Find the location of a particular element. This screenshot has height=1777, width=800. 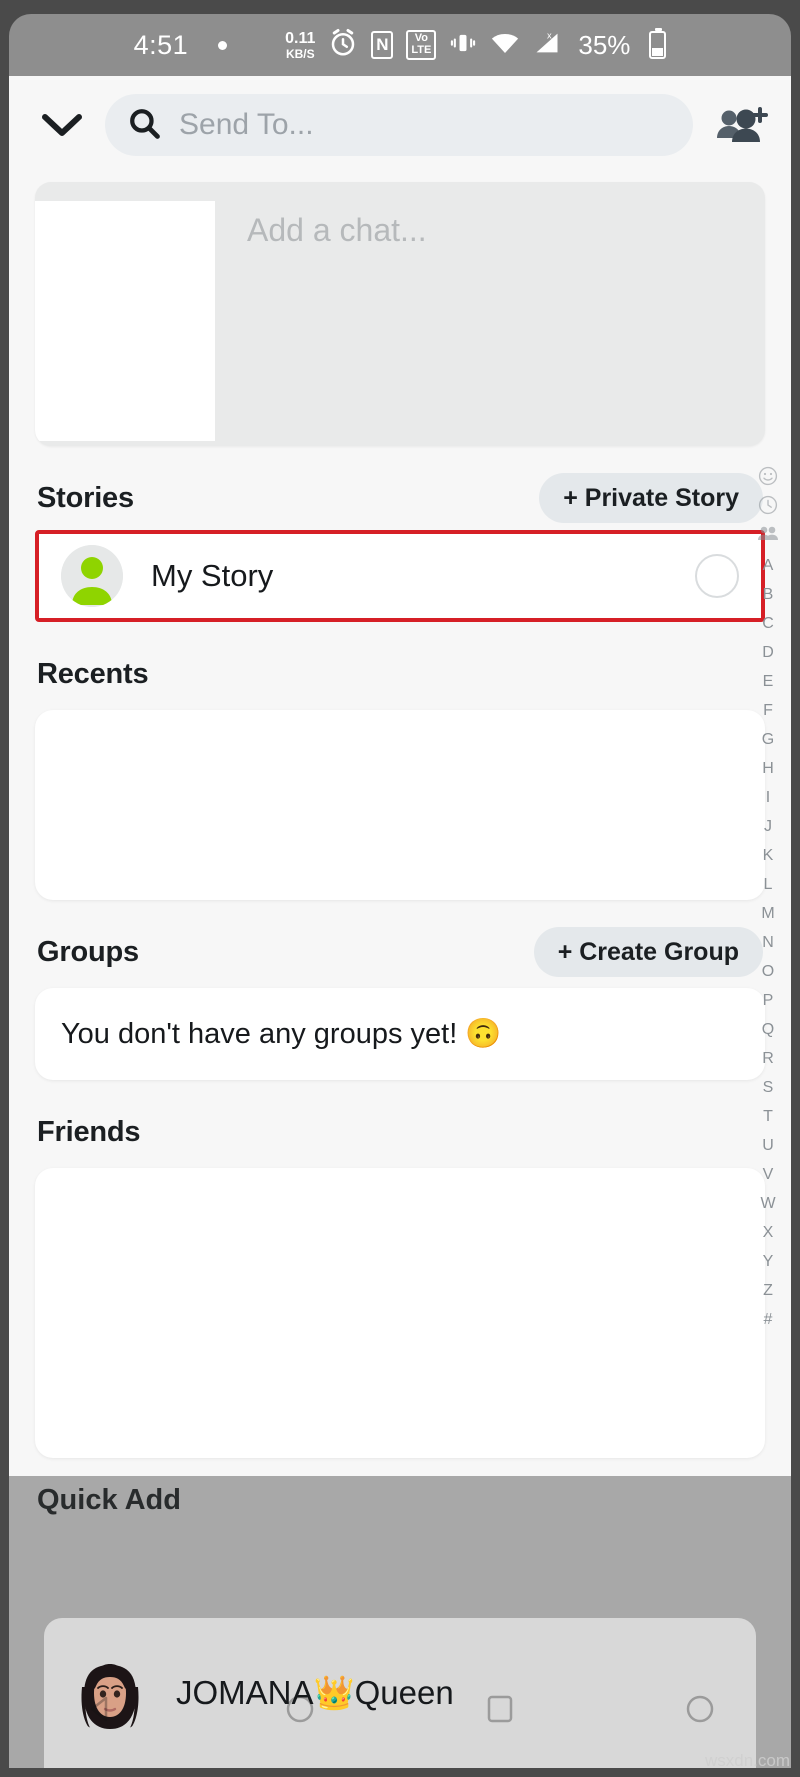

alpha-letter: U is located at coordinates (768, 1145).